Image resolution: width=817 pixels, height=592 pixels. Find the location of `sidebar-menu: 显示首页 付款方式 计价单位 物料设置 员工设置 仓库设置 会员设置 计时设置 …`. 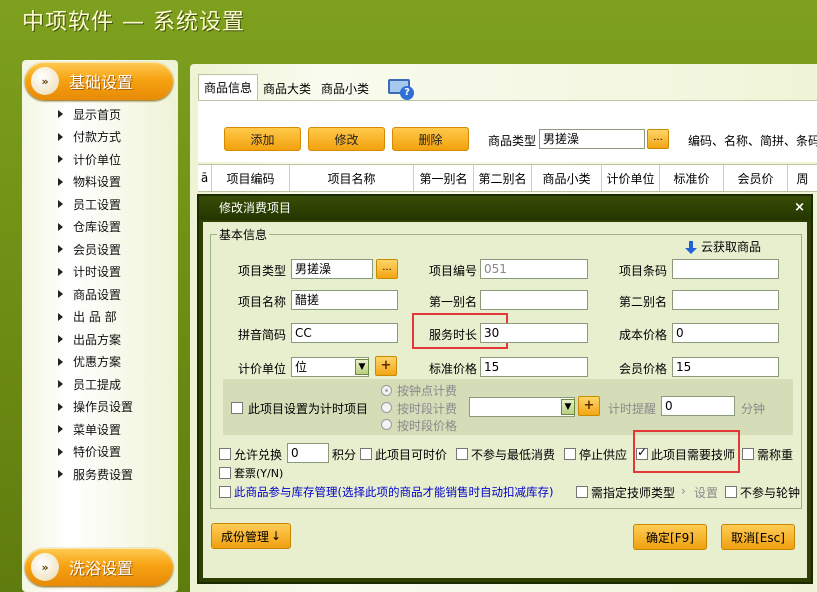

sidebar-menu: 显示首页 付款方式 计价单位 物料设置 员工设置 仓库设置 会员设置 计时设置 … is located at coordinates (100, 294).